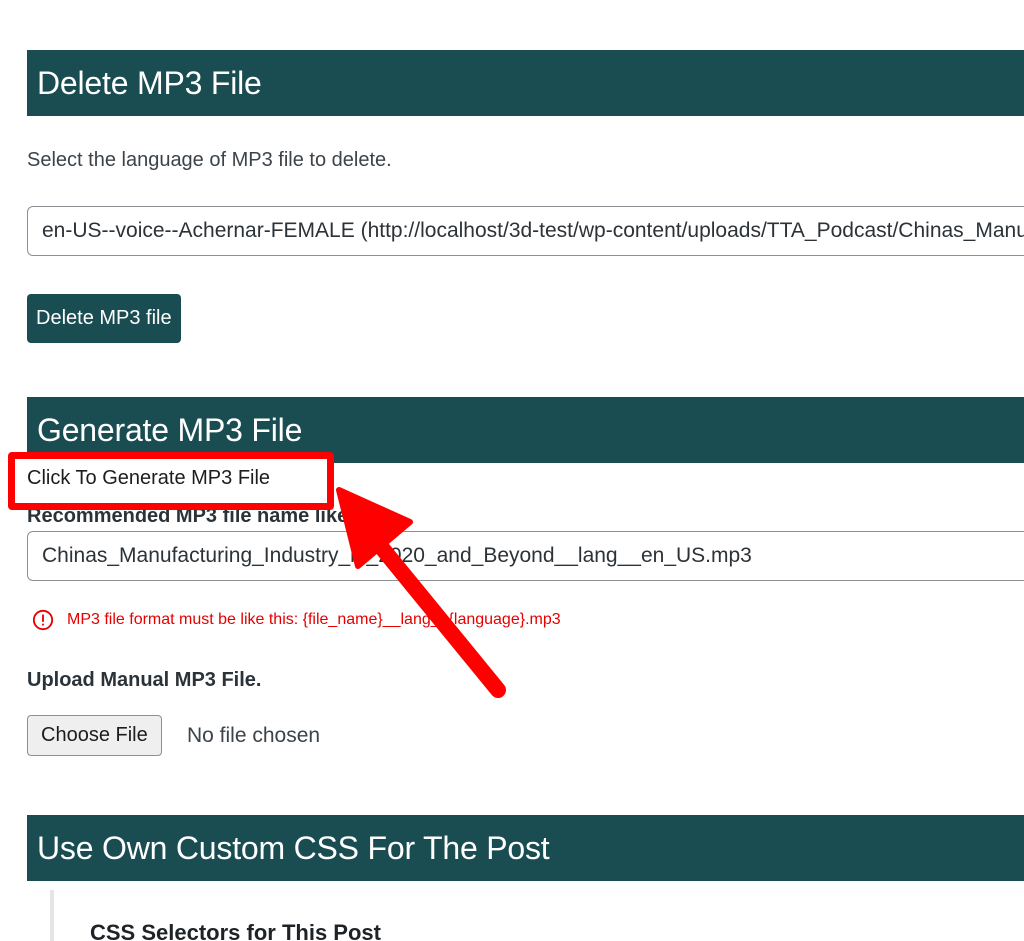 This screenshot has height=941, width=1024. What do you see at coordinates (94, 735) in the screenshot?
I see `choose-file-button: Choose File` at bounding box center [94, 735].